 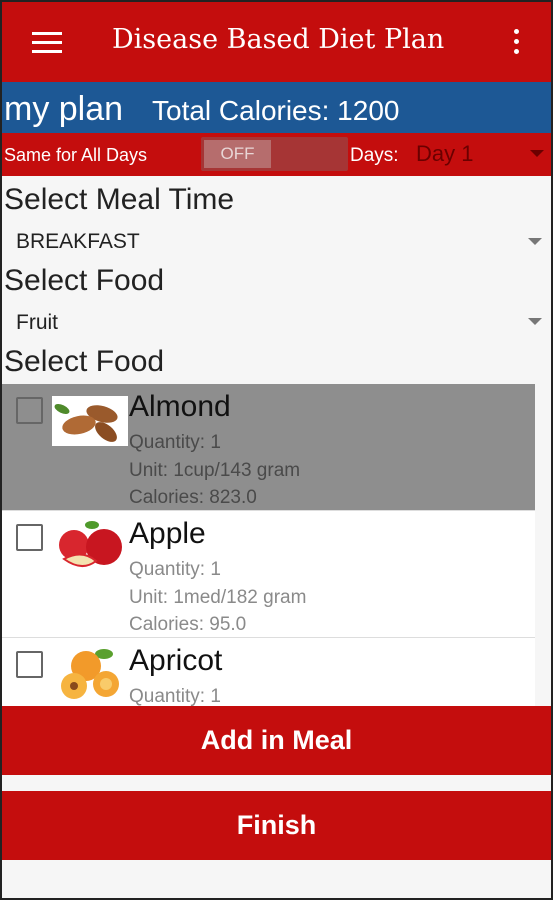 I want to click on almond-image, so click(x=90, y=421).